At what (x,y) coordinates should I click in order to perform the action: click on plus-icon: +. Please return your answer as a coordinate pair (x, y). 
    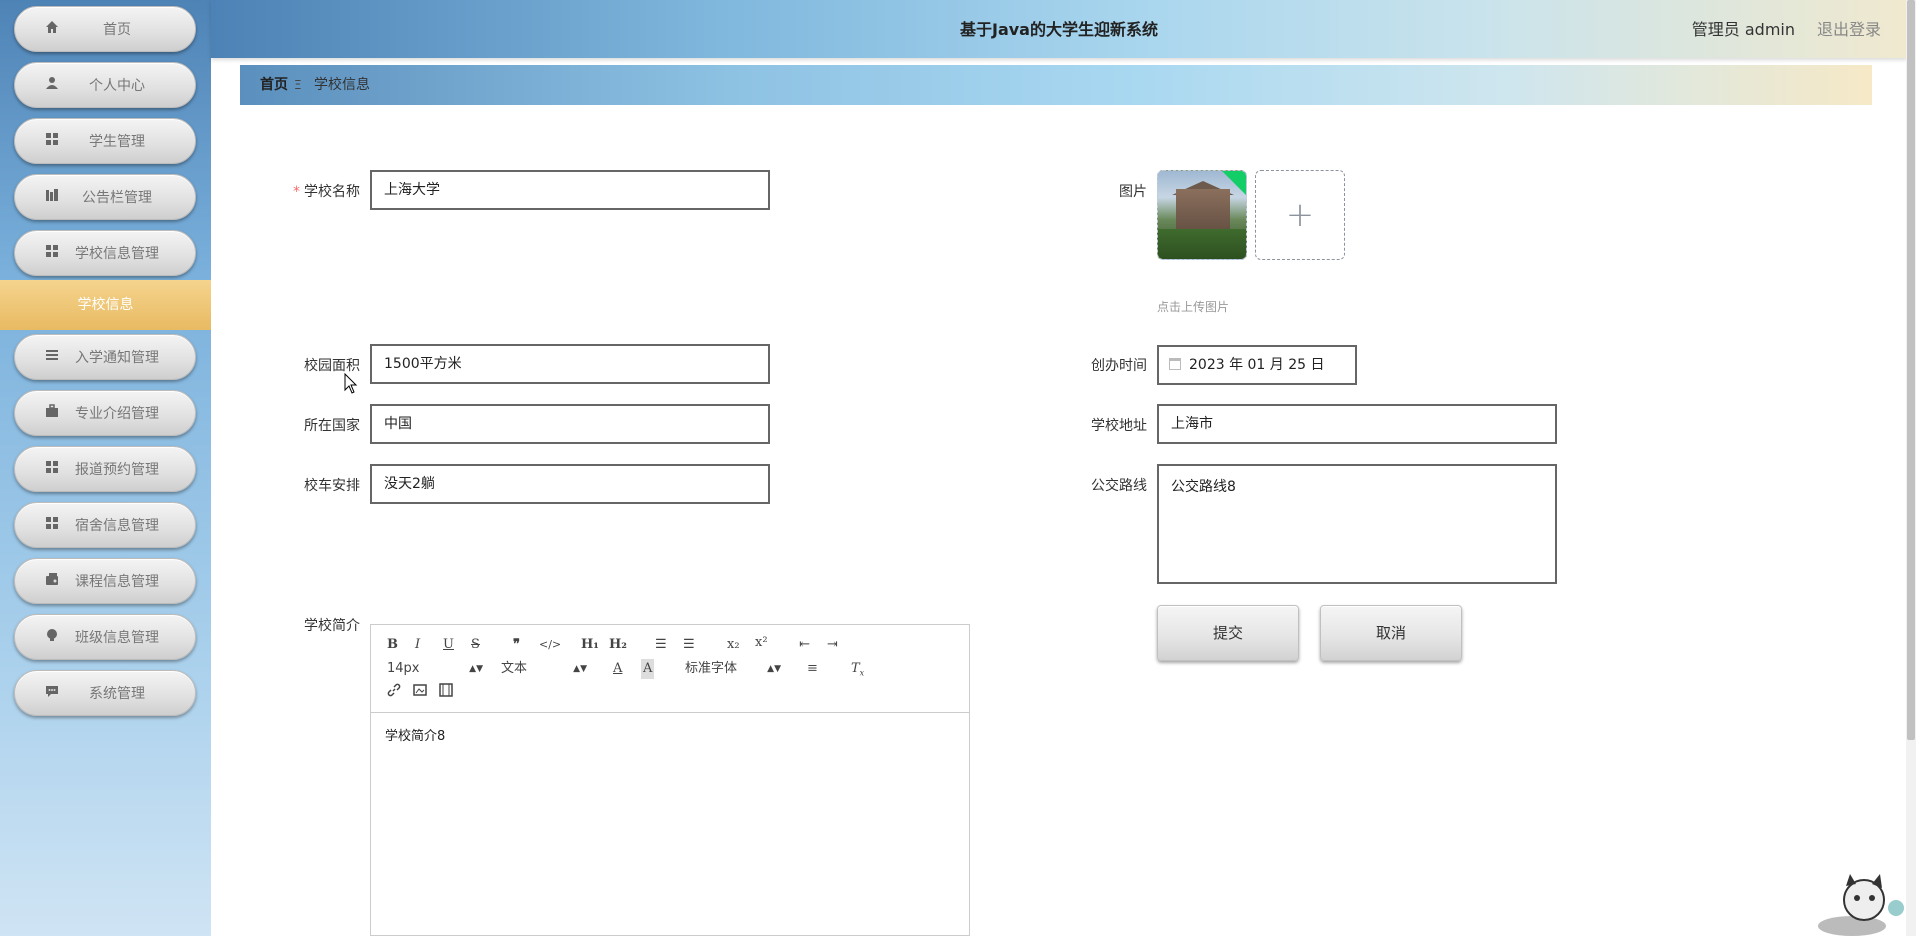
    Looking at the image, I should click on (1300, 215).